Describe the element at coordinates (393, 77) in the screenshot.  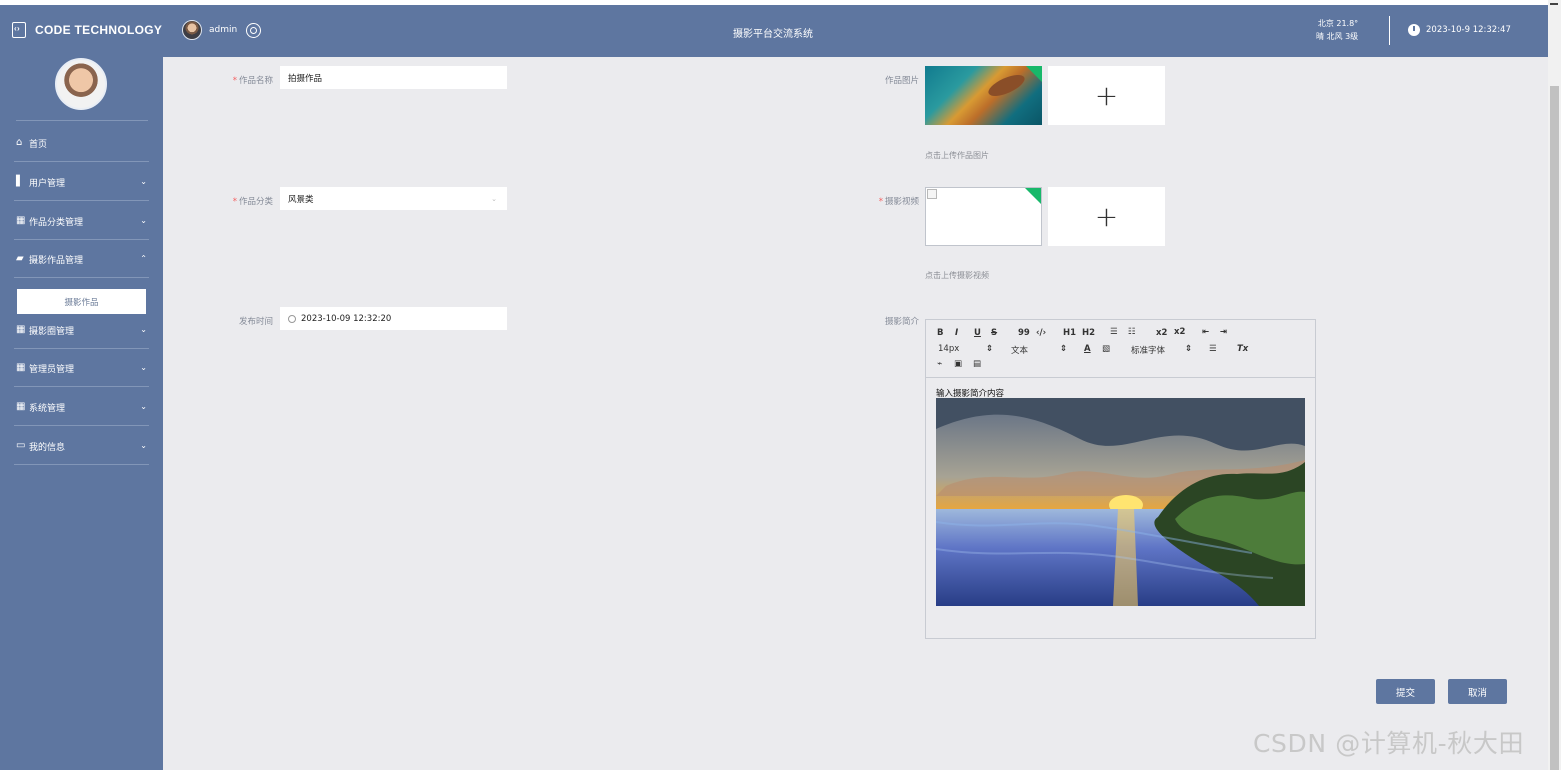
I see `work-name-input: 拍摄作品` at that location.